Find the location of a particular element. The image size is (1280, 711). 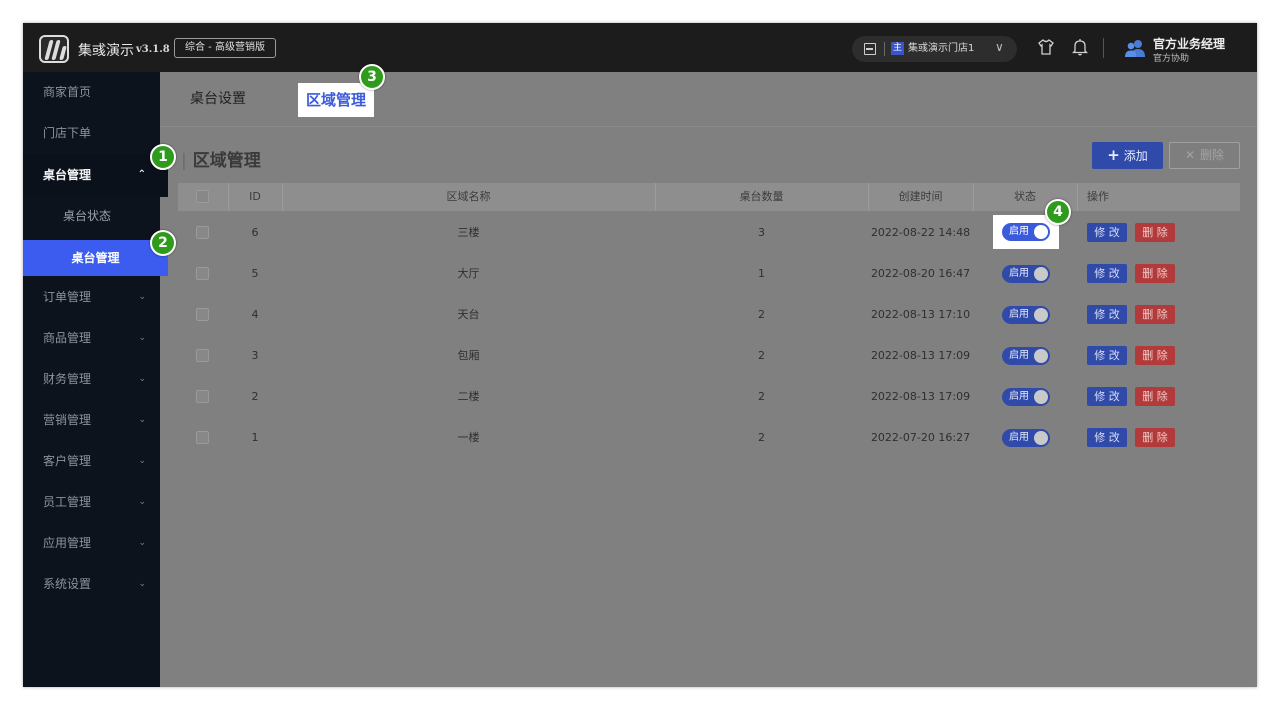

sidebar-item-system-settings: 系统设置 ⌄ is located at coordinates (91, 584).